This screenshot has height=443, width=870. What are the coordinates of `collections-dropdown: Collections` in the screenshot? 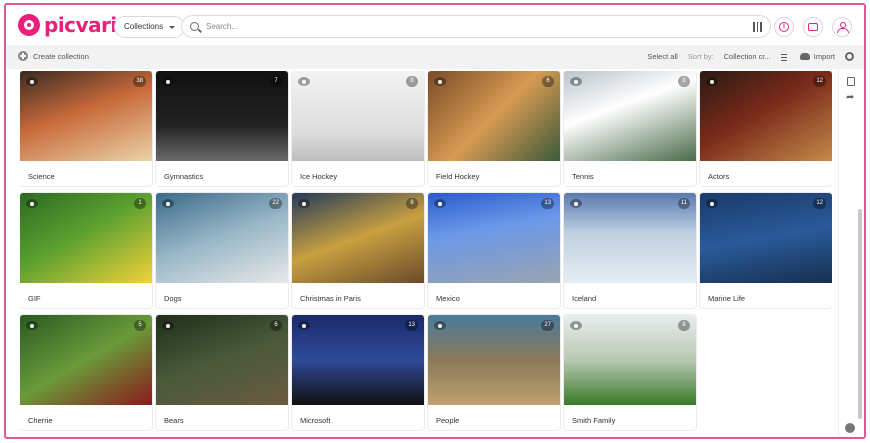 It's located at (150, 27).